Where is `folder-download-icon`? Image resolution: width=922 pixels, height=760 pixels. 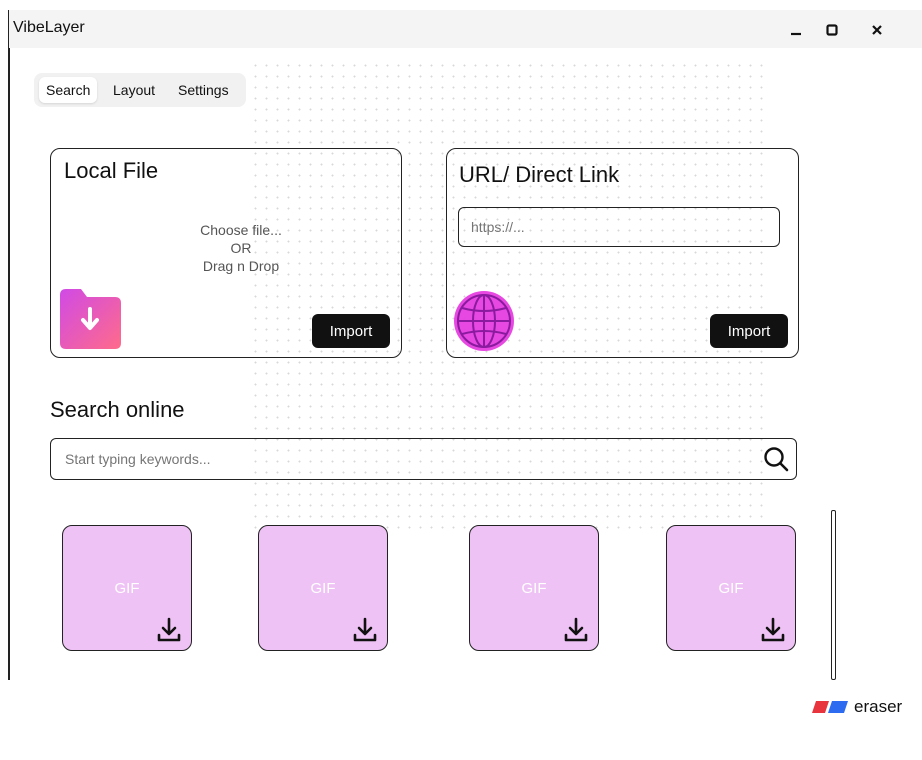
folder-download-icon is located at coordinates (90, 319).